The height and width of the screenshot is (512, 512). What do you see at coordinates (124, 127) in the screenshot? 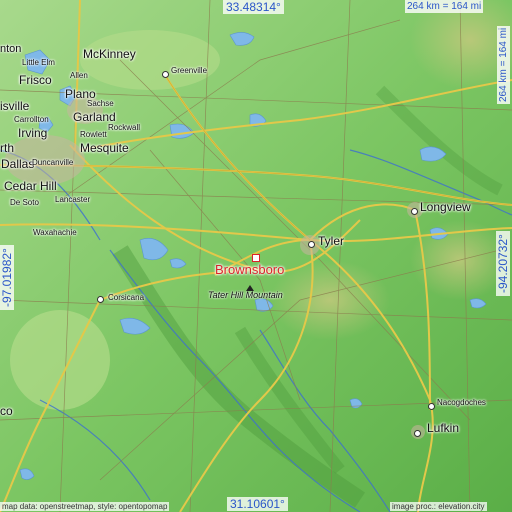
I see `city-label-rockwall: Rockwall` at bounding box center [124, 127].